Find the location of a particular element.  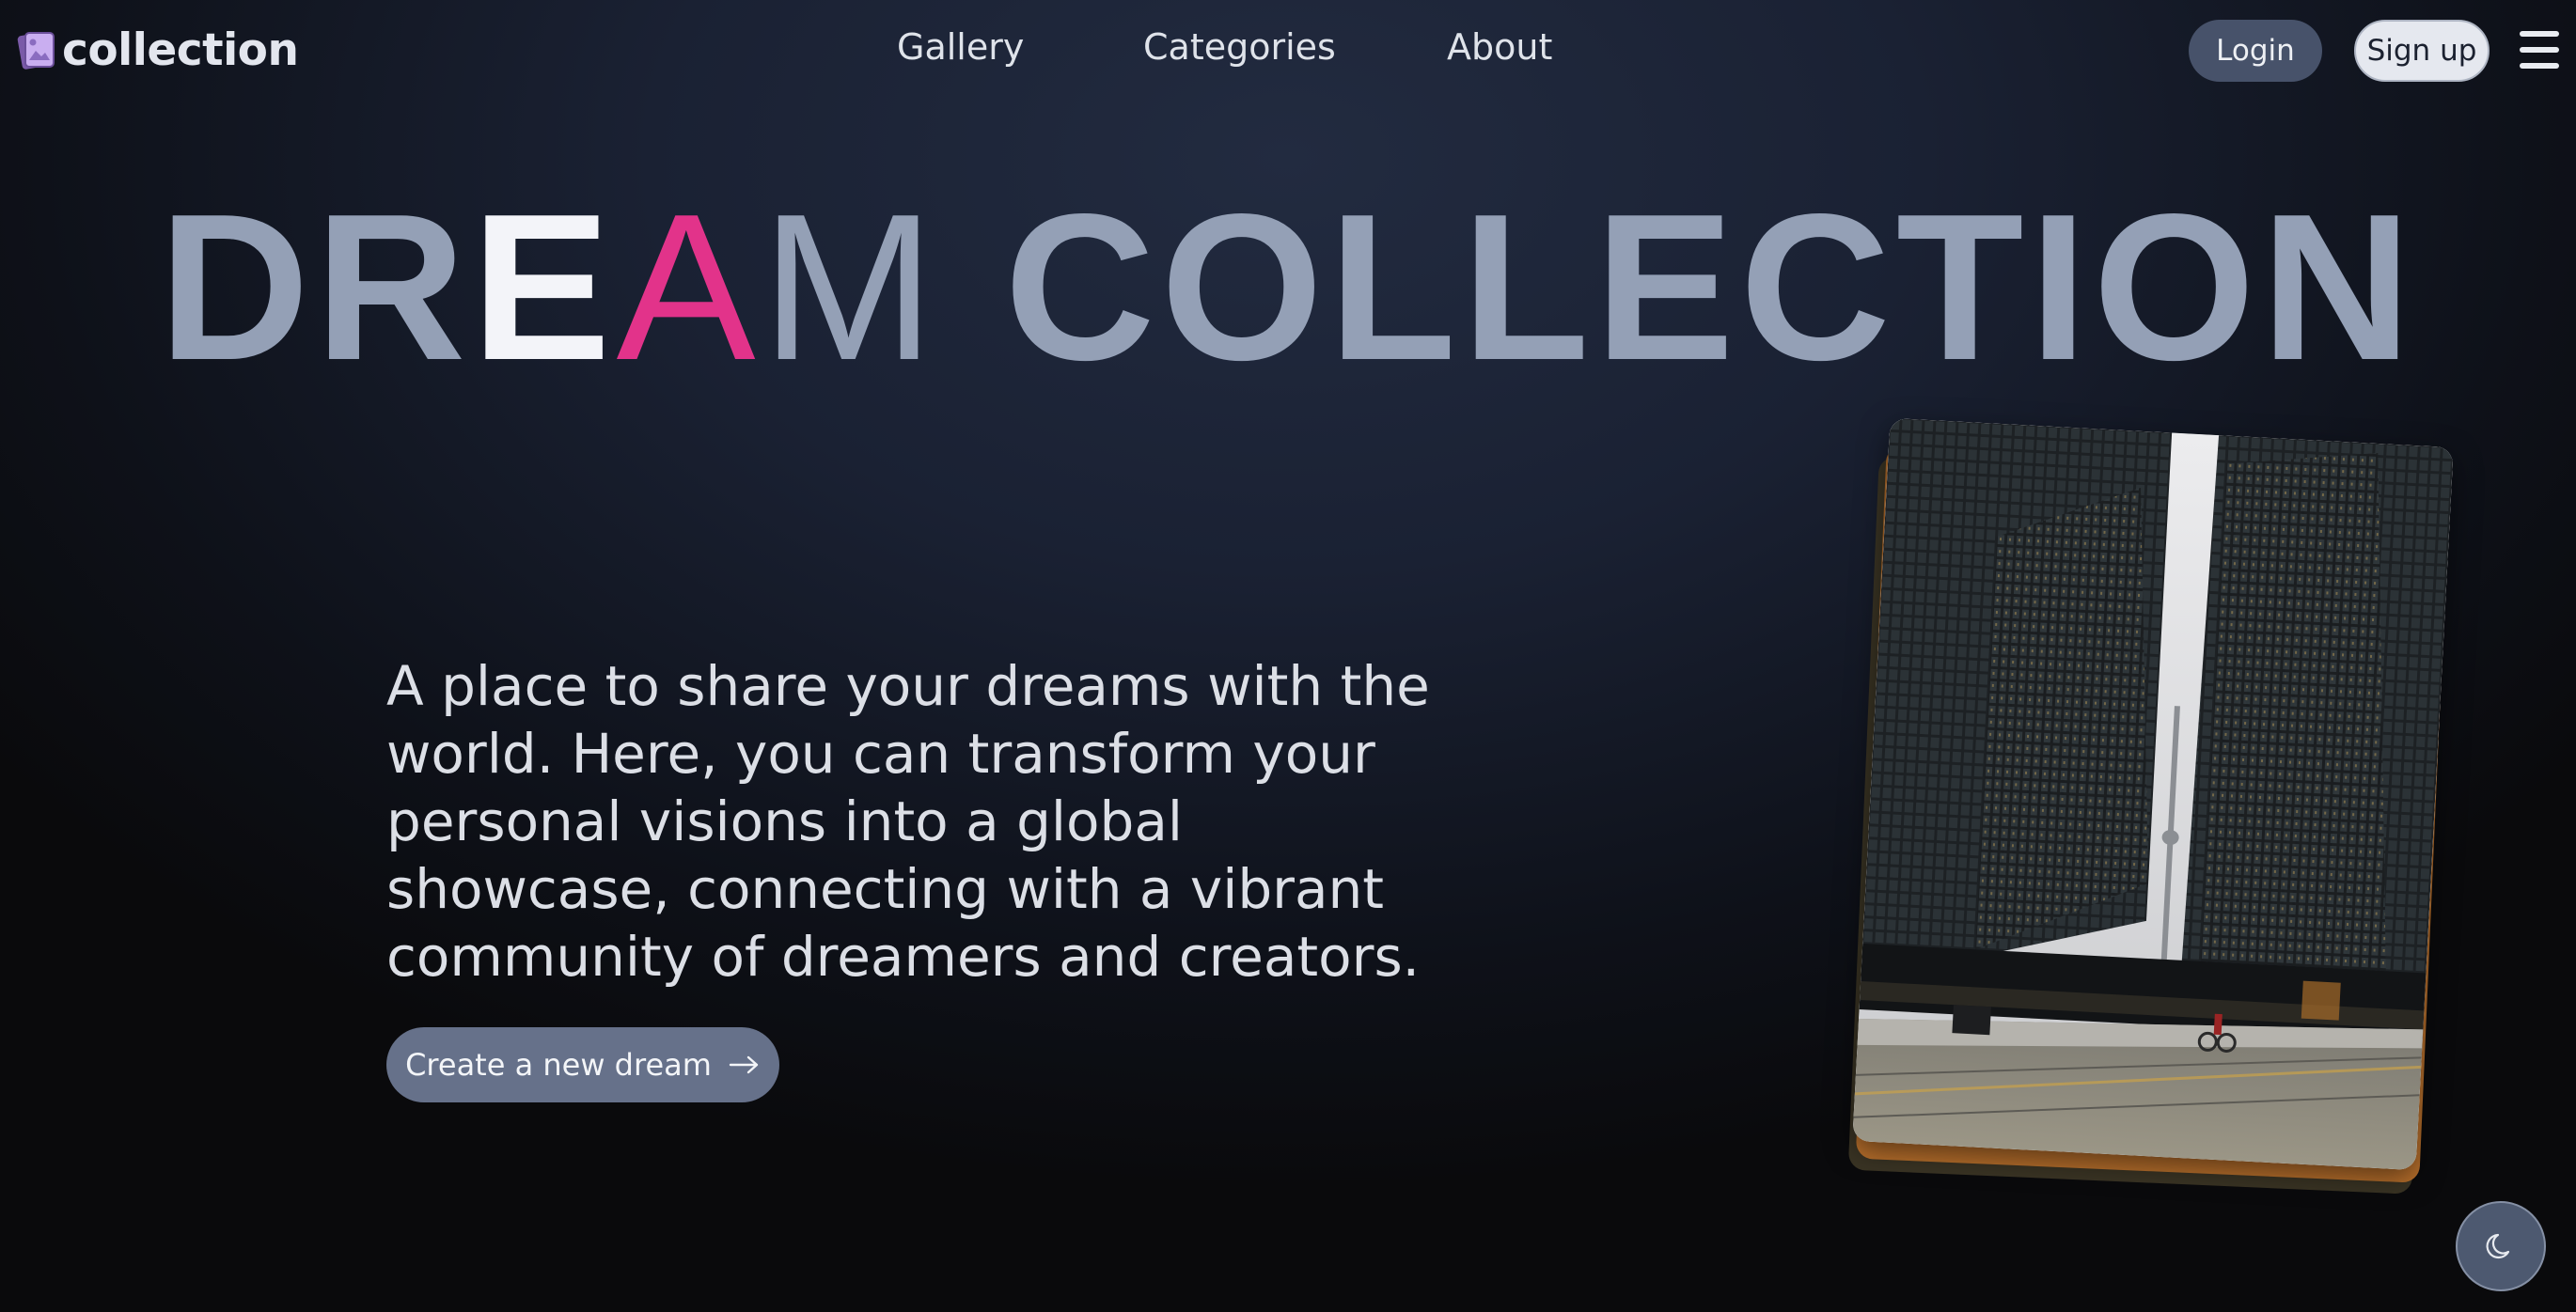

create-dream-button: Create a new dream is located at coordinates (582, 1064).